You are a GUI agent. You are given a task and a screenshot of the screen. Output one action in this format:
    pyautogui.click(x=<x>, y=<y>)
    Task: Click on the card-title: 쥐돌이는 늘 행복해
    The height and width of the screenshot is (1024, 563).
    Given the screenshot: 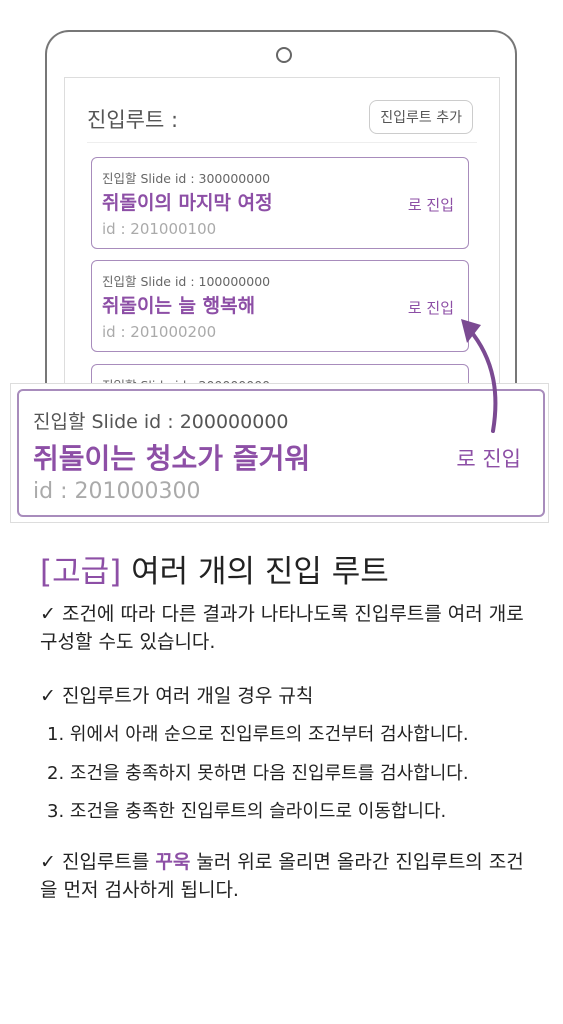 What is the action you would take?
    pyautogui.click(x=179, y=306)
    